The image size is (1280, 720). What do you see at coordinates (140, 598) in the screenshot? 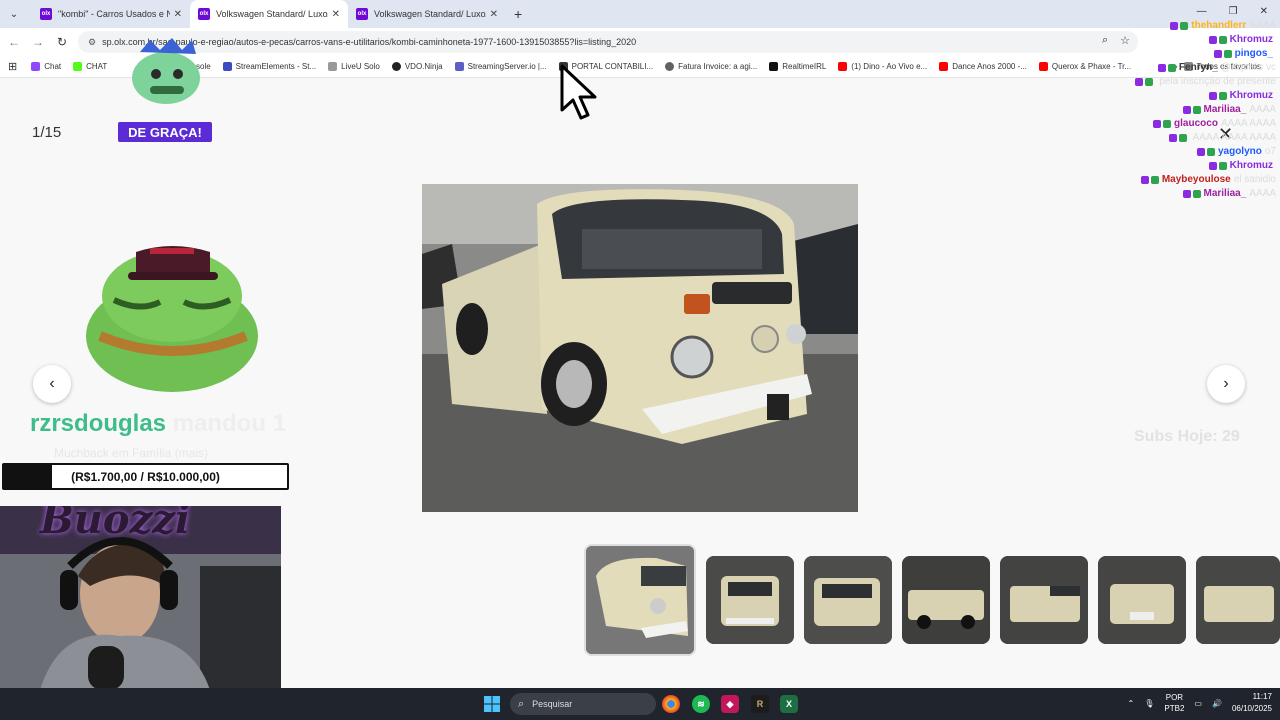
I see `webcam-feed: Buozzi` at bounding box center [140, 598].